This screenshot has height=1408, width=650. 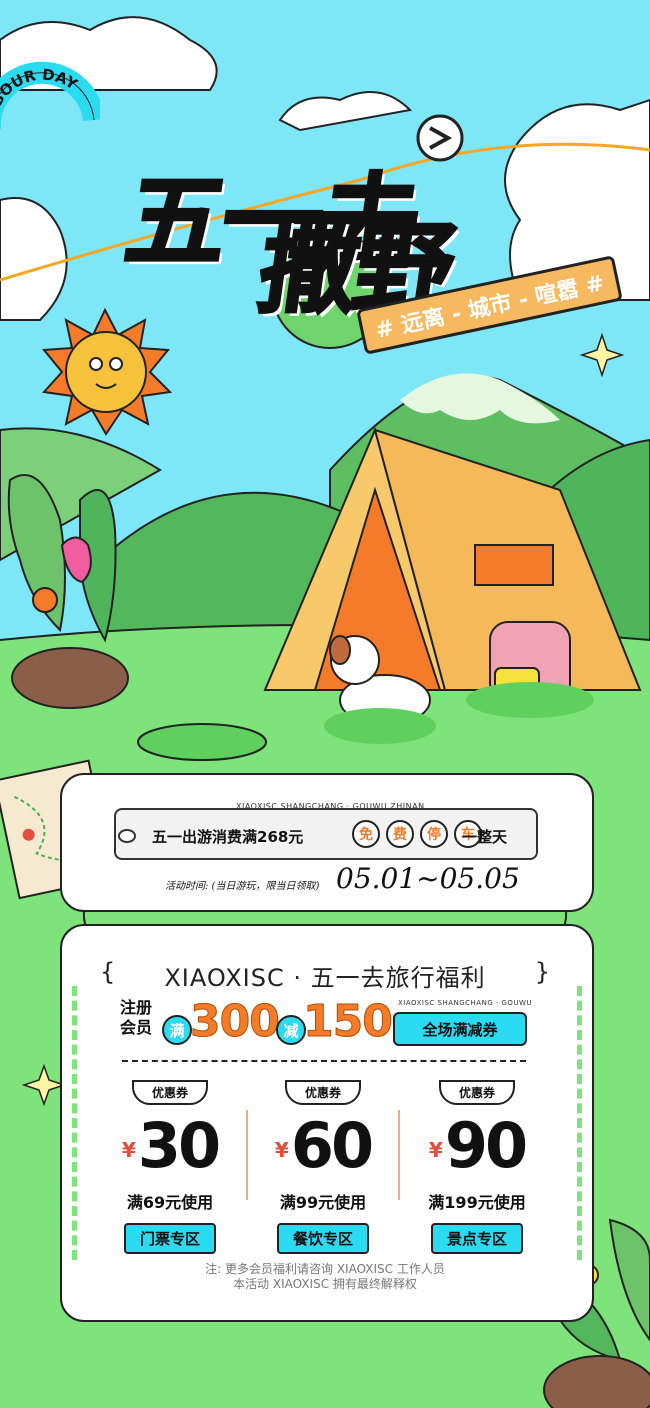 What do you see at coordinates (50, 95) in the screenshot?
I see `labour-day-badge: LABOUR DAY` at bounding box center [50, 95].